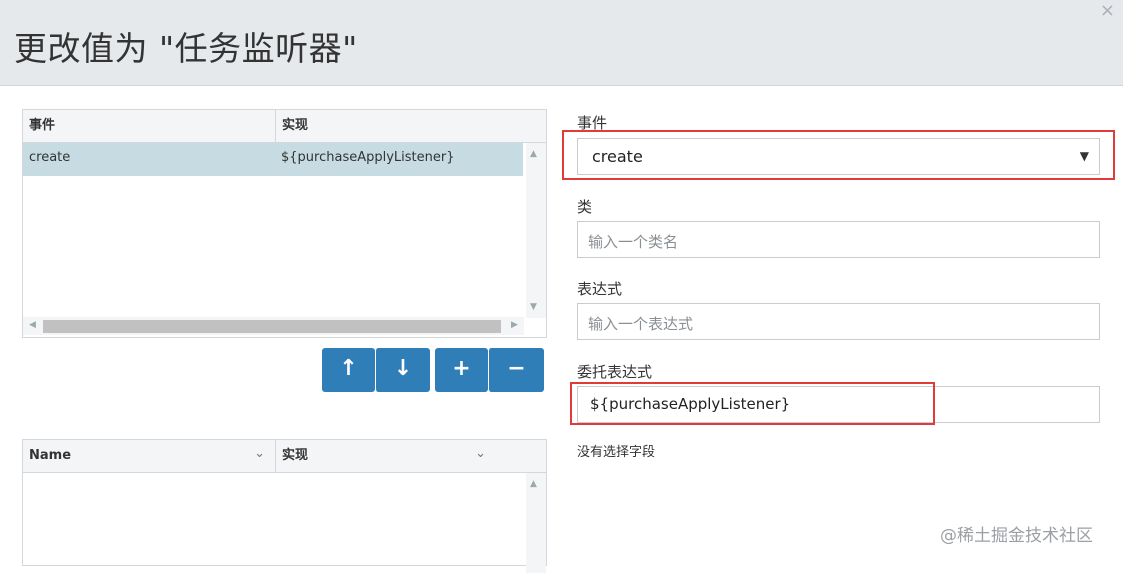 This screenshot has height=573, width=1123. What do you see at coordinates (616, 452) in the screenshot?
I see `no-field-selected-text: 没有选择字段` at bounding box center [616, 452].